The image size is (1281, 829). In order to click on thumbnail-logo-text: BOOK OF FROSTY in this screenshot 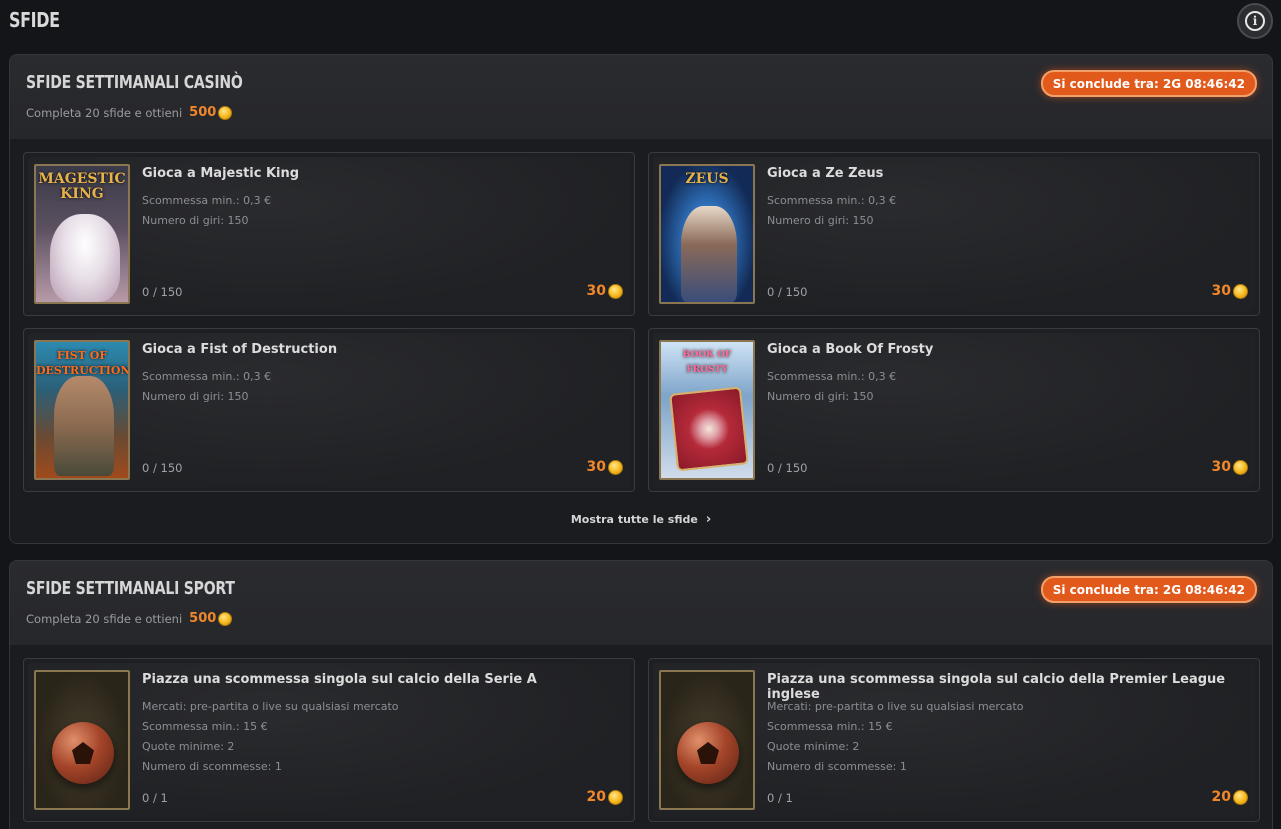, I will do `click(707, 362)`.